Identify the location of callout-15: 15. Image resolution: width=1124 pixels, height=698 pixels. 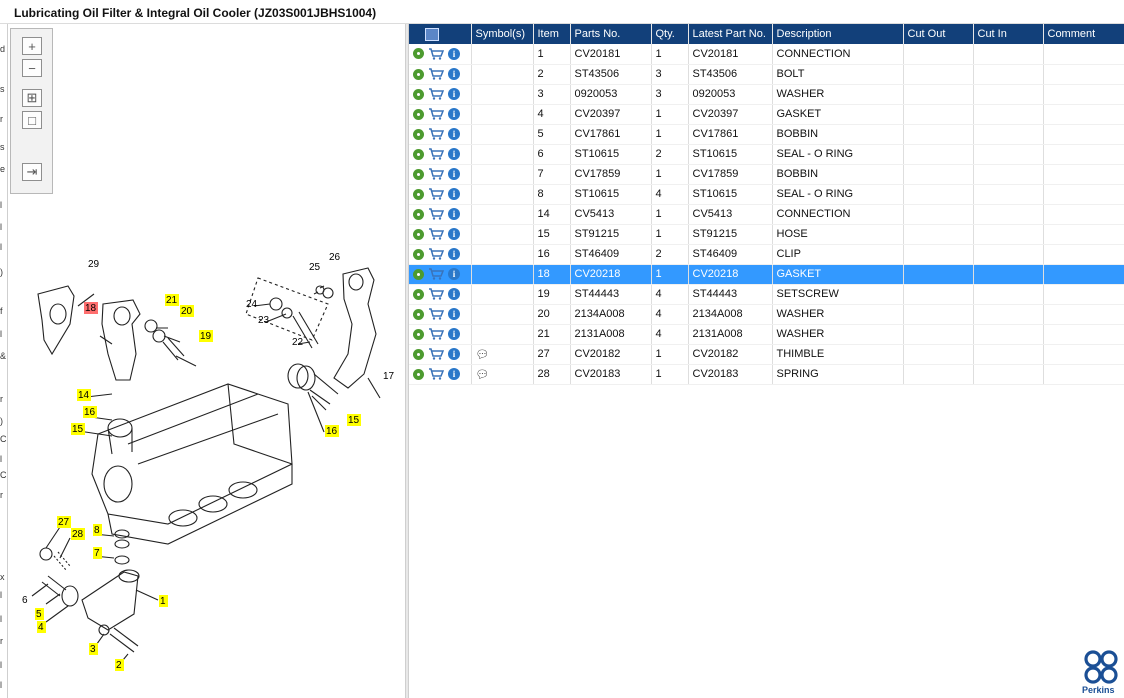
(354, 420).